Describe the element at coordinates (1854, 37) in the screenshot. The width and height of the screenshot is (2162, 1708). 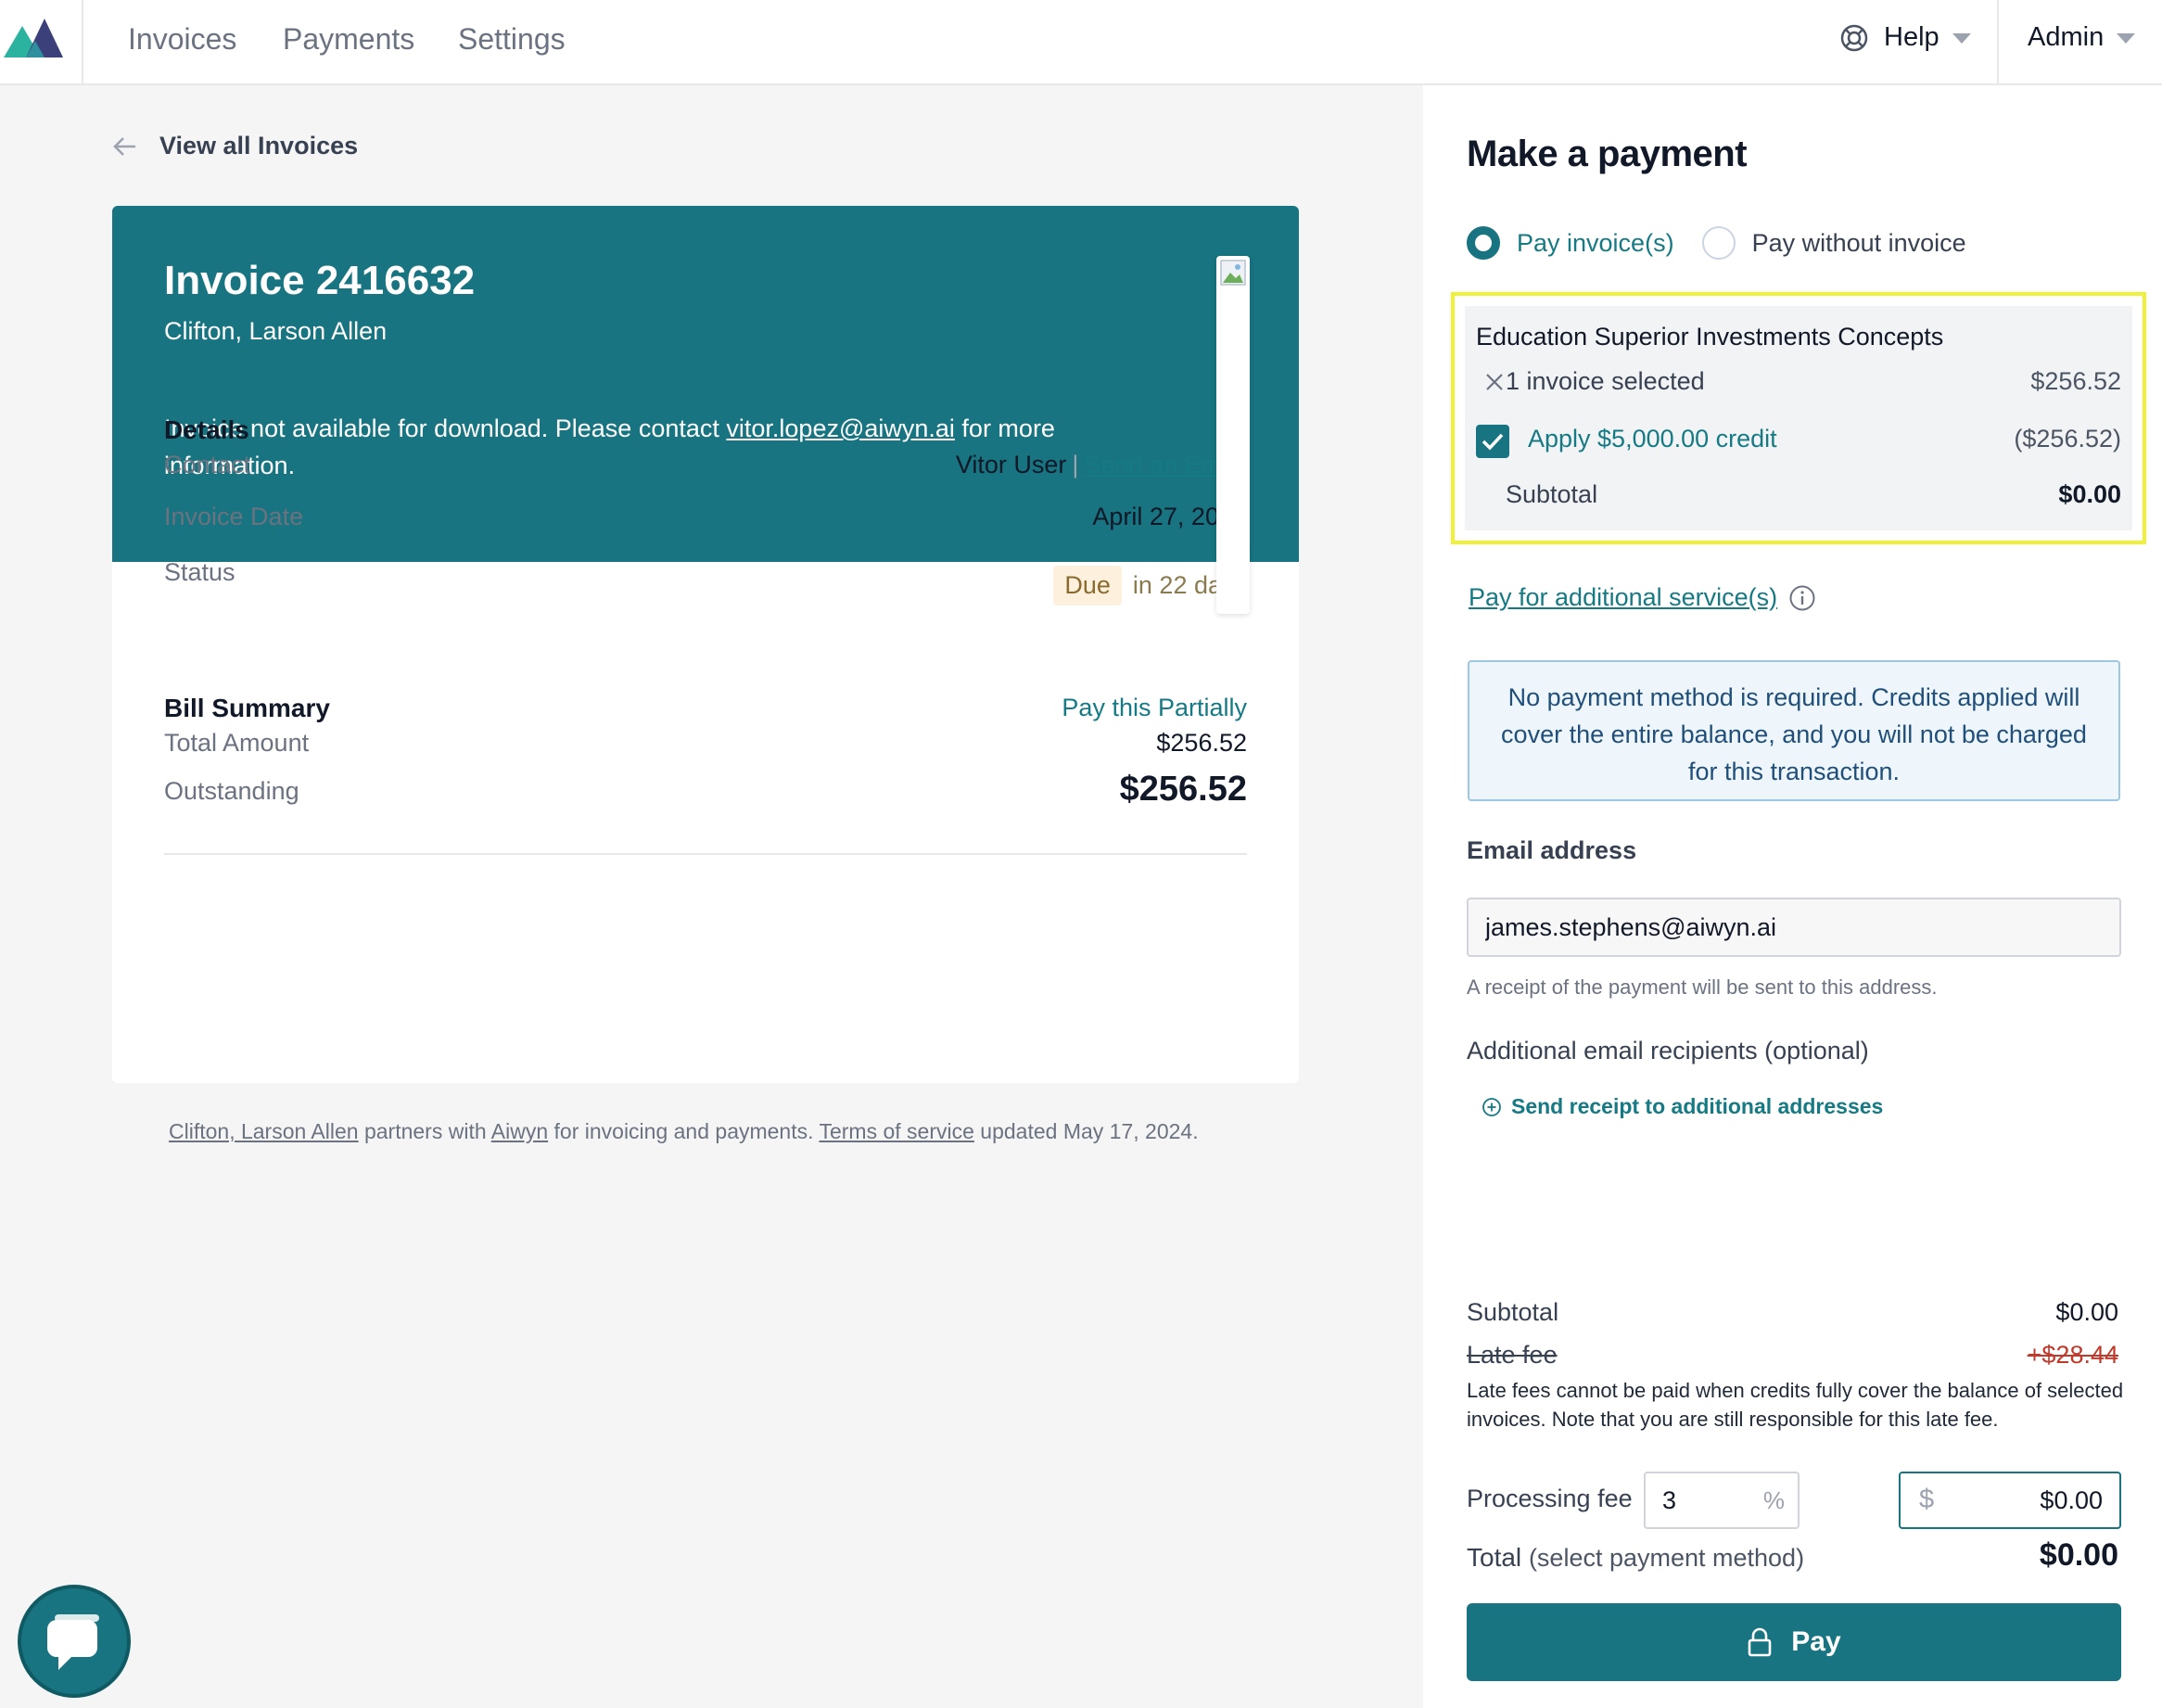
I see `lifebuoy-icon` at that location.